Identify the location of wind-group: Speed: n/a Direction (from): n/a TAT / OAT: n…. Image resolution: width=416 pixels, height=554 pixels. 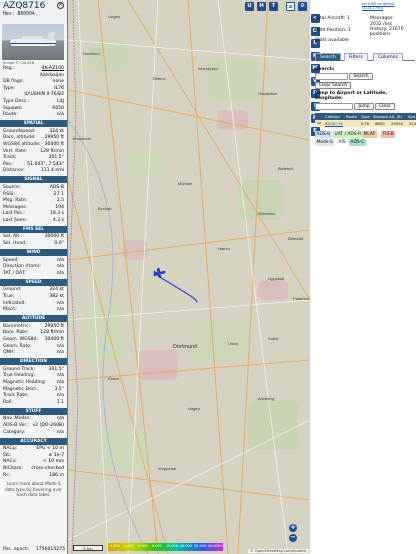
(33, 268).